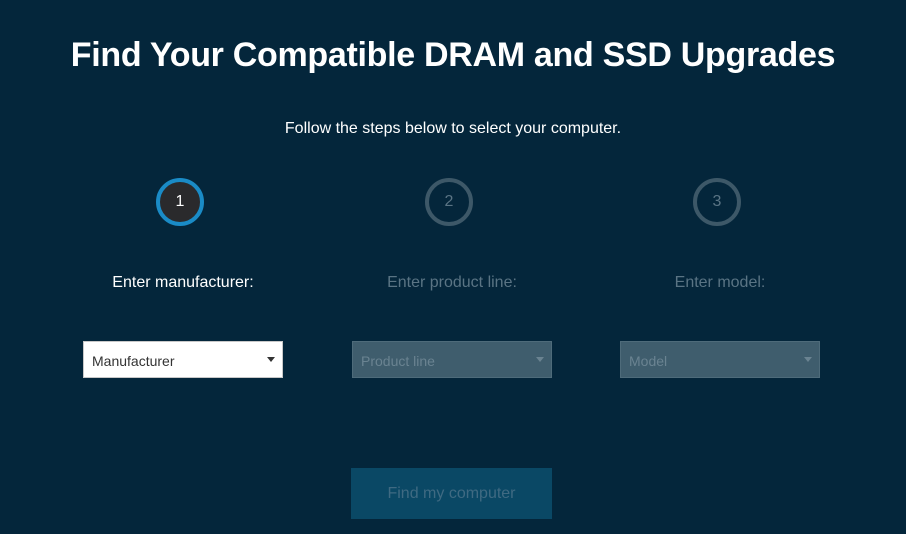 Image resolution: width=906 pixels, height=534 pixels. Describe the element at coordinates (180, 202) in the screenshot. I see `step-number-badge: 1` at that location.